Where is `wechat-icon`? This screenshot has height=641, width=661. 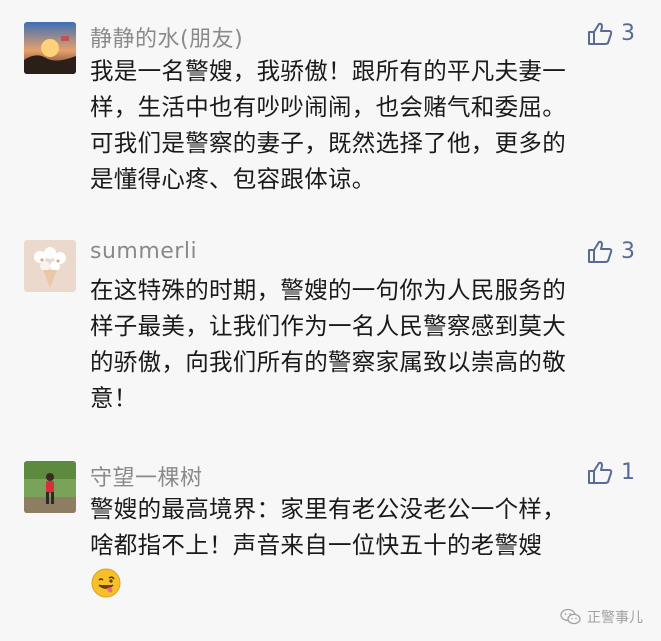 wechat-icon is located at coordinates (570, 616).